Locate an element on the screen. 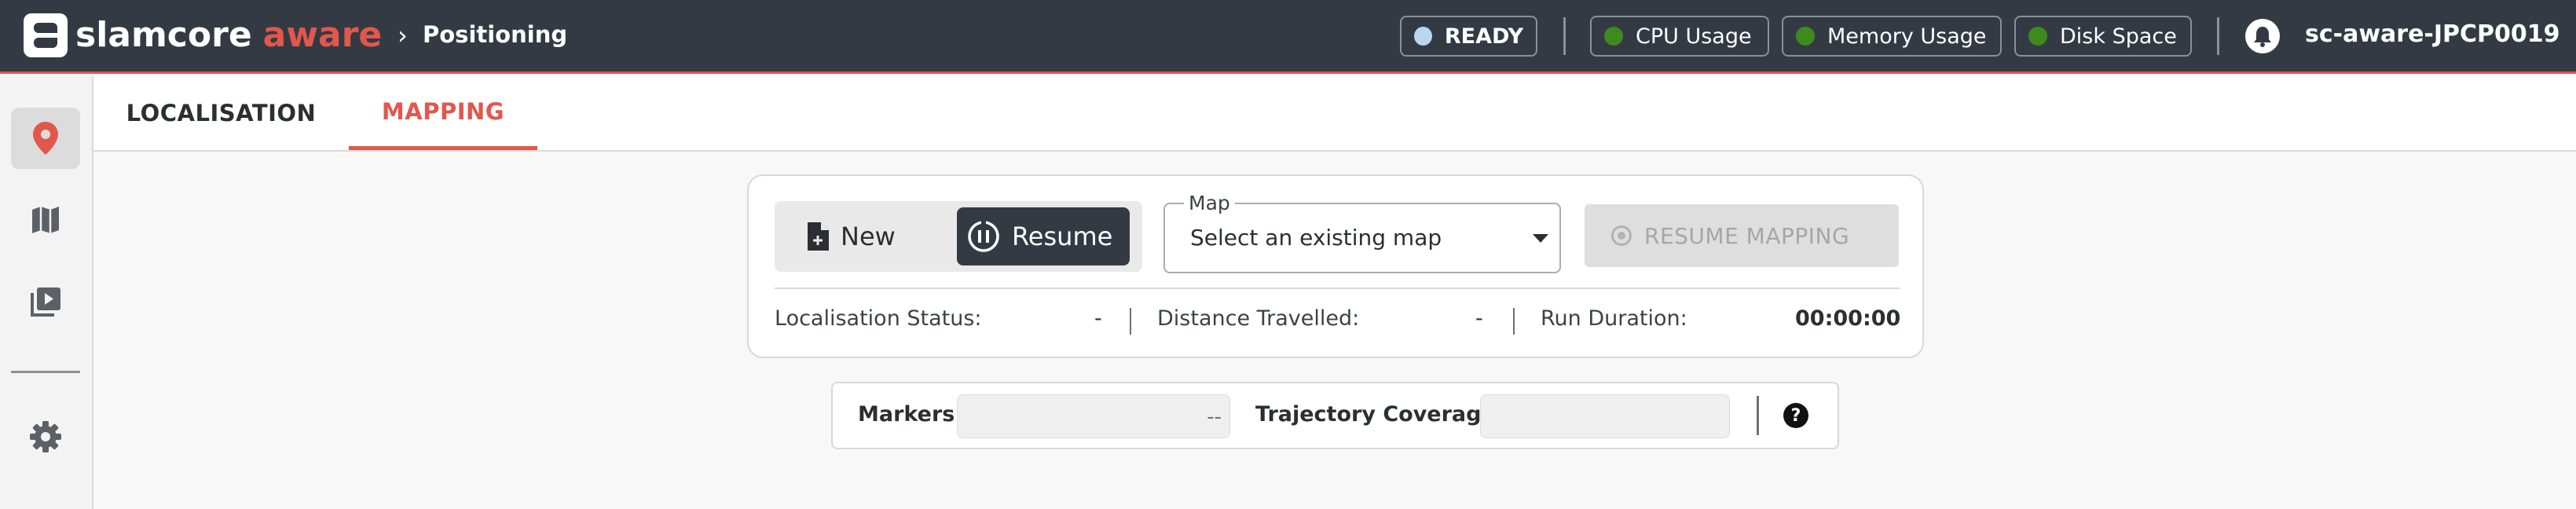 This screenshot has height=509, width=2576. new-map-button: New is located at coordinates (862, 236).